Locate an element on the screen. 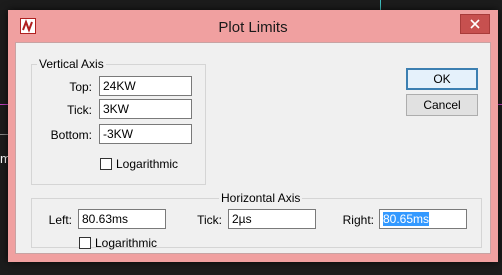 This screenshot has width=502, height=275. tick-label: Tick: is located at coordinates (79, 110).